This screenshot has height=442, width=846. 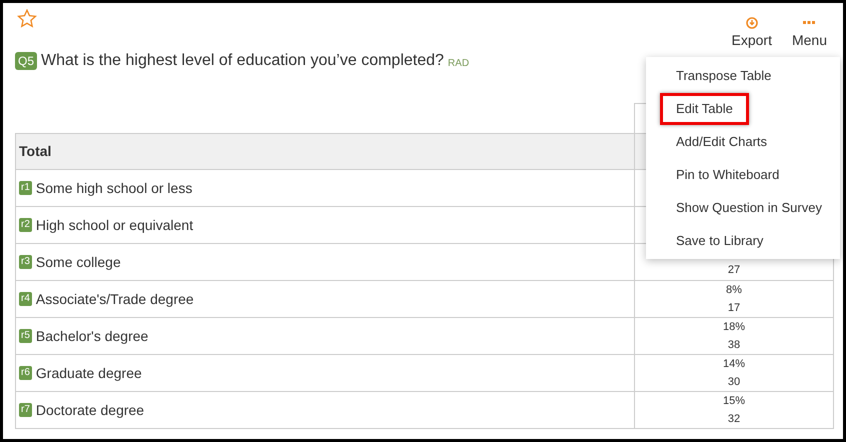 What do you see at coordinates (734, 419) in the screenshot?
I see `count-value: 32` at bounding box center [734, 419].